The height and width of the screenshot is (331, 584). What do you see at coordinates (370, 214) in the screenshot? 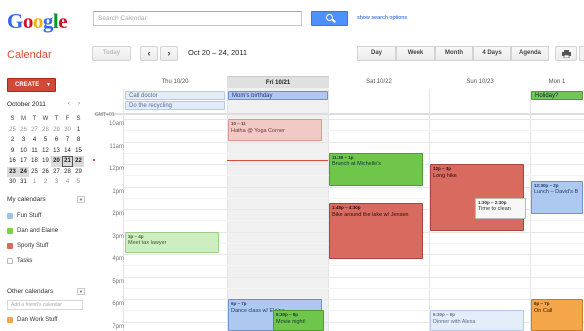
I see `event-title: Bike around the lake w/ Jensen` at bounding box center [370, 214].